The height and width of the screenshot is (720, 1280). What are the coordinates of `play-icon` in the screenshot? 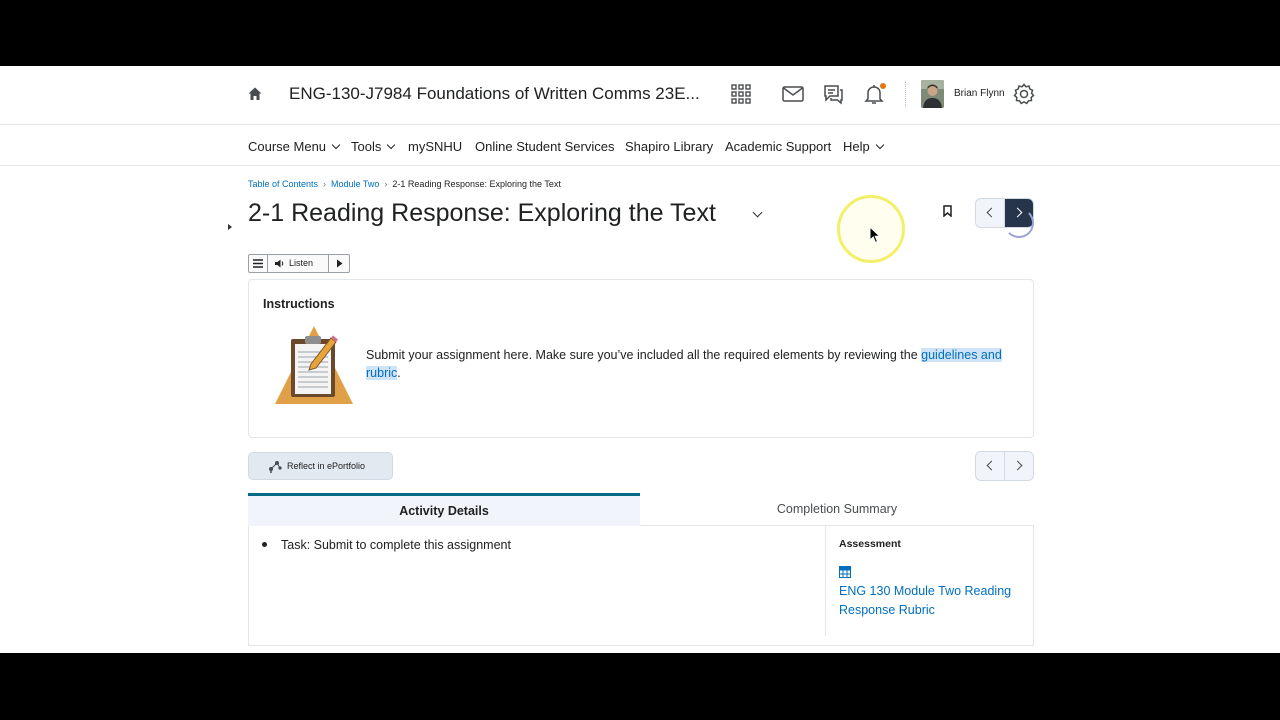 It's located at (340, 263).